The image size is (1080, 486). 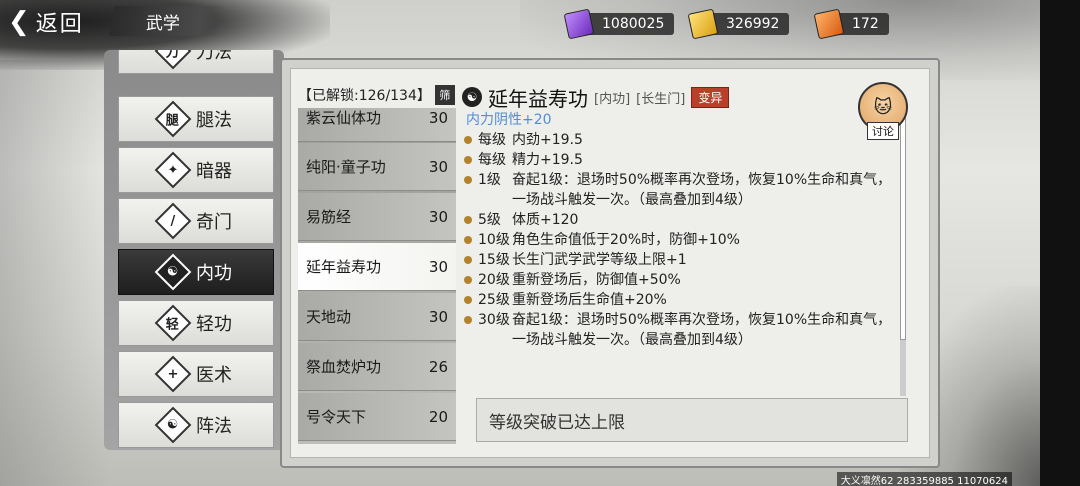 What do you see at coordinates (547, 140) in the screenshot?
I see `detail-text: 内劲+19.5` at bounding box center [547, 140].